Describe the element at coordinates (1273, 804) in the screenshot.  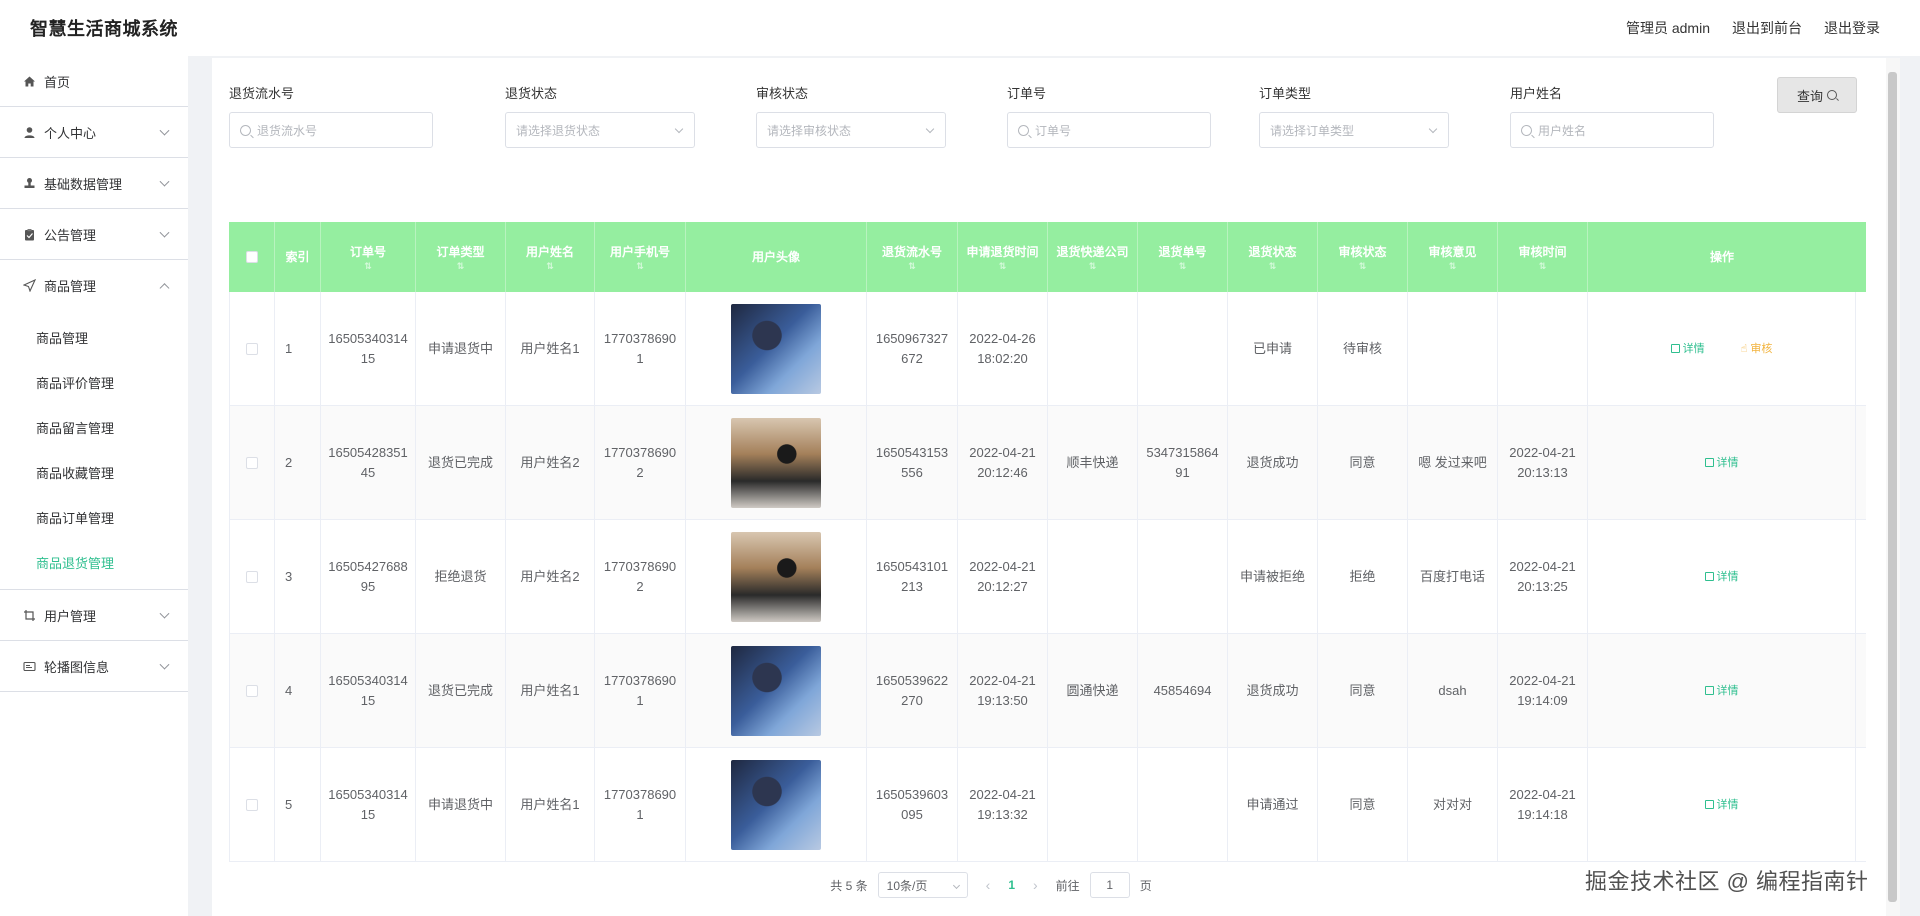
I see `return-status-cell: 申请通过` at that location.